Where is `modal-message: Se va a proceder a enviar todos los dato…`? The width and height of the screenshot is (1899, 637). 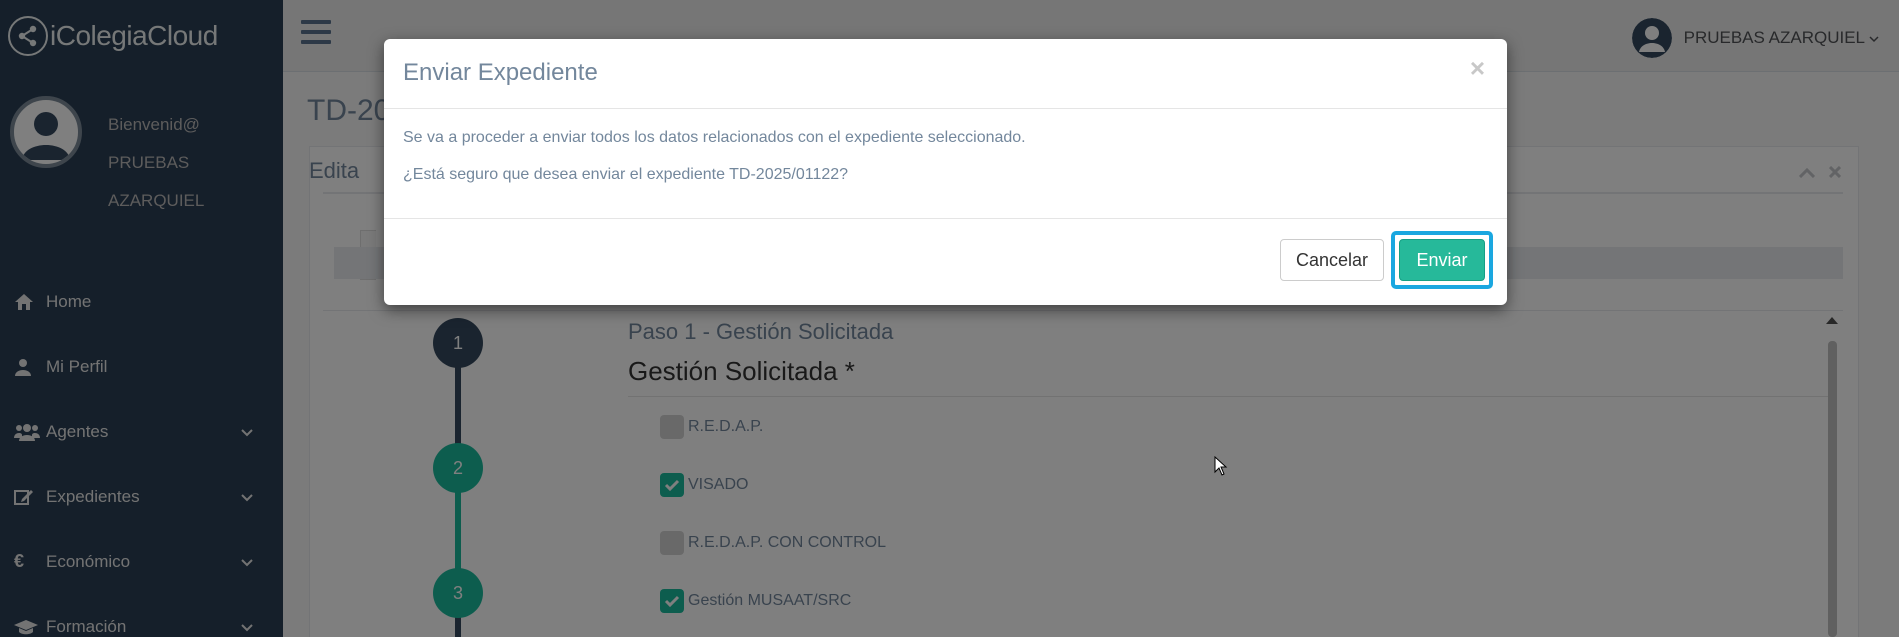 modal-message: Se va a proceder a enviar todos los dato… is located at coordinates (714, 137).